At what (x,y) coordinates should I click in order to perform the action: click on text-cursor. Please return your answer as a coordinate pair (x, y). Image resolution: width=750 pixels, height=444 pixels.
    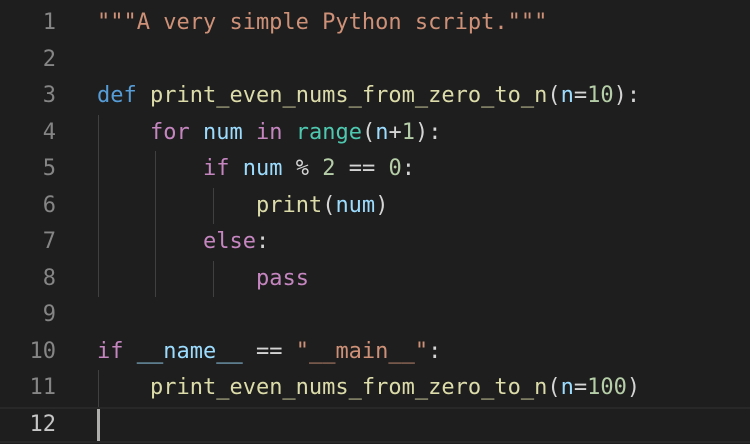
    Looking at the image, I should click on (98, 424).